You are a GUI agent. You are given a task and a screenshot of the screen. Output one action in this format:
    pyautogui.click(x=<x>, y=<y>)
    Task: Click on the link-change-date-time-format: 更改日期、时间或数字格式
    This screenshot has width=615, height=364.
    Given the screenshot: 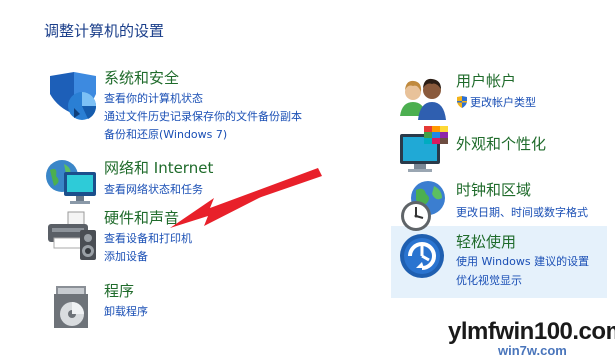 What is the action you would take?
    pyautogui.click(x=522, y=213)
    